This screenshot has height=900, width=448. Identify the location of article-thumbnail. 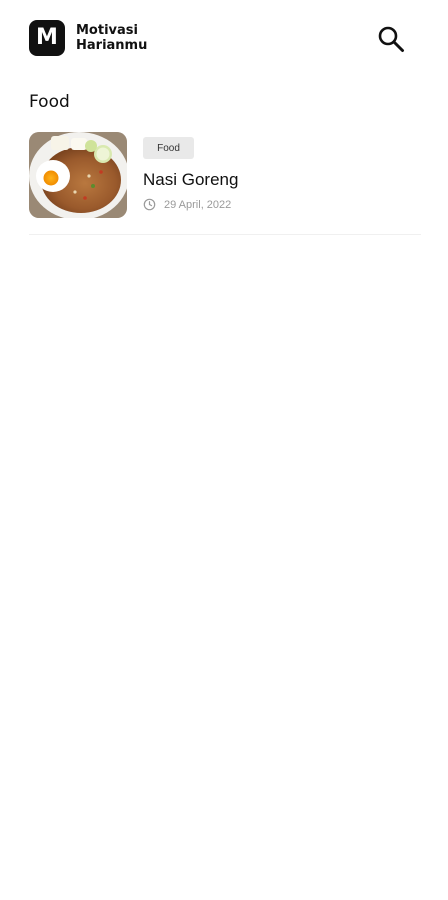
(78, 175).